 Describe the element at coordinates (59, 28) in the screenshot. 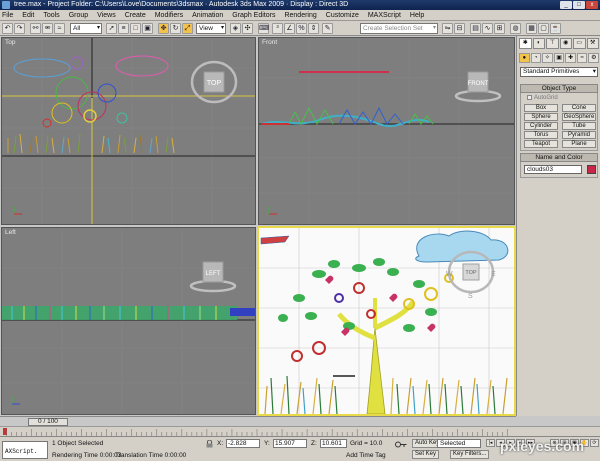

I see `bind-space-warp-icon: ≈` at that location.